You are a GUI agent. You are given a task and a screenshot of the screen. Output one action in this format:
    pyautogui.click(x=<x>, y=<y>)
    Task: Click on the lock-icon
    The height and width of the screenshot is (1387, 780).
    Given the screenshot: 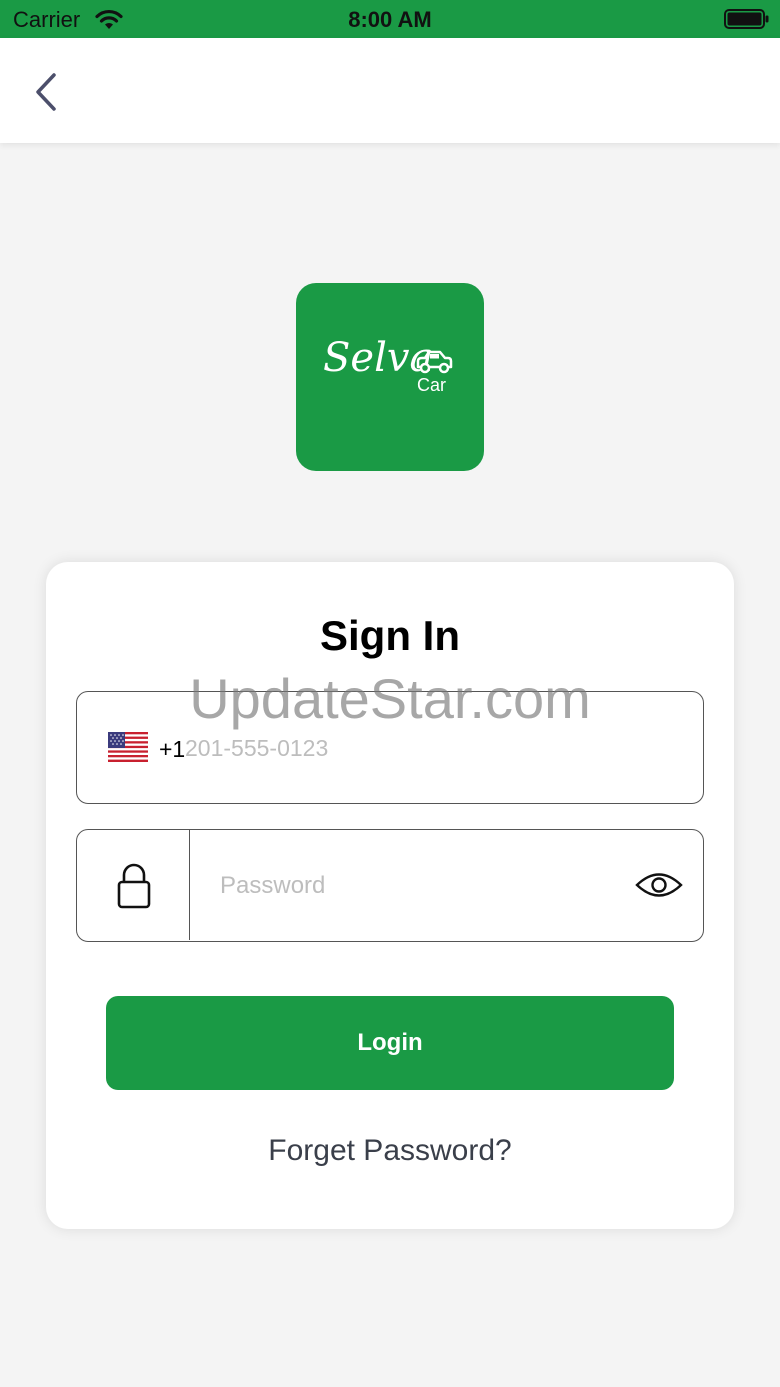 What is the action you would take?
    pyautogui.click(x=134, y=886)
    